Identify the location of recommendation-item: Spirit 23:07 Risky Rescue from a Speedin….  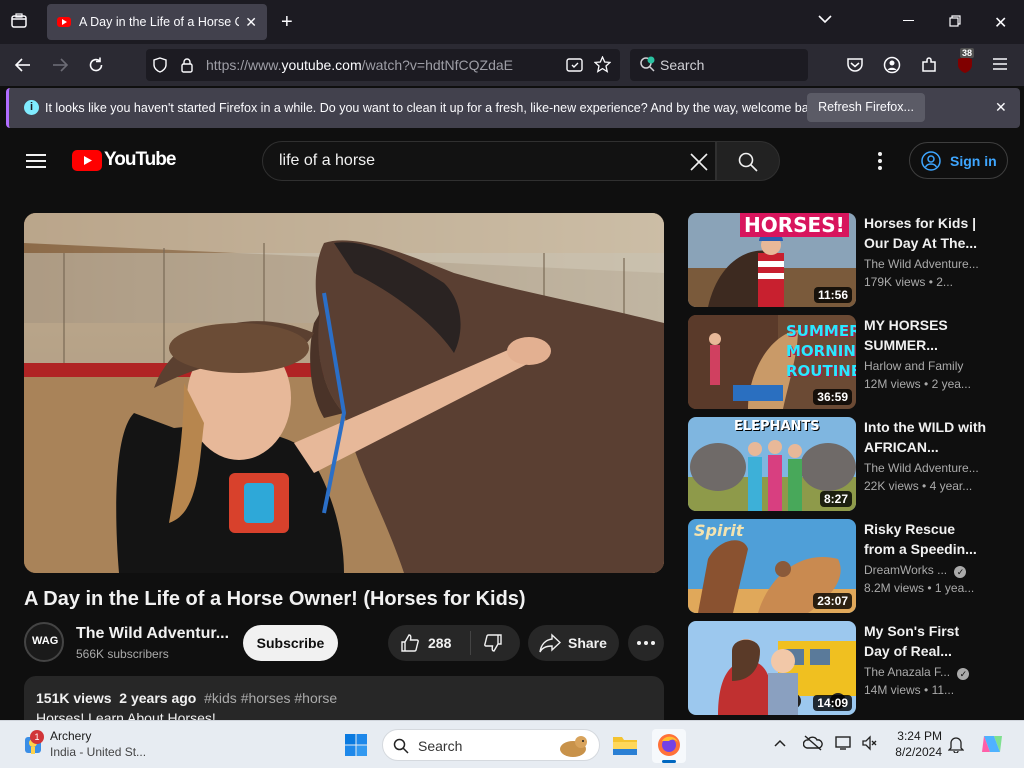
(848, 566).